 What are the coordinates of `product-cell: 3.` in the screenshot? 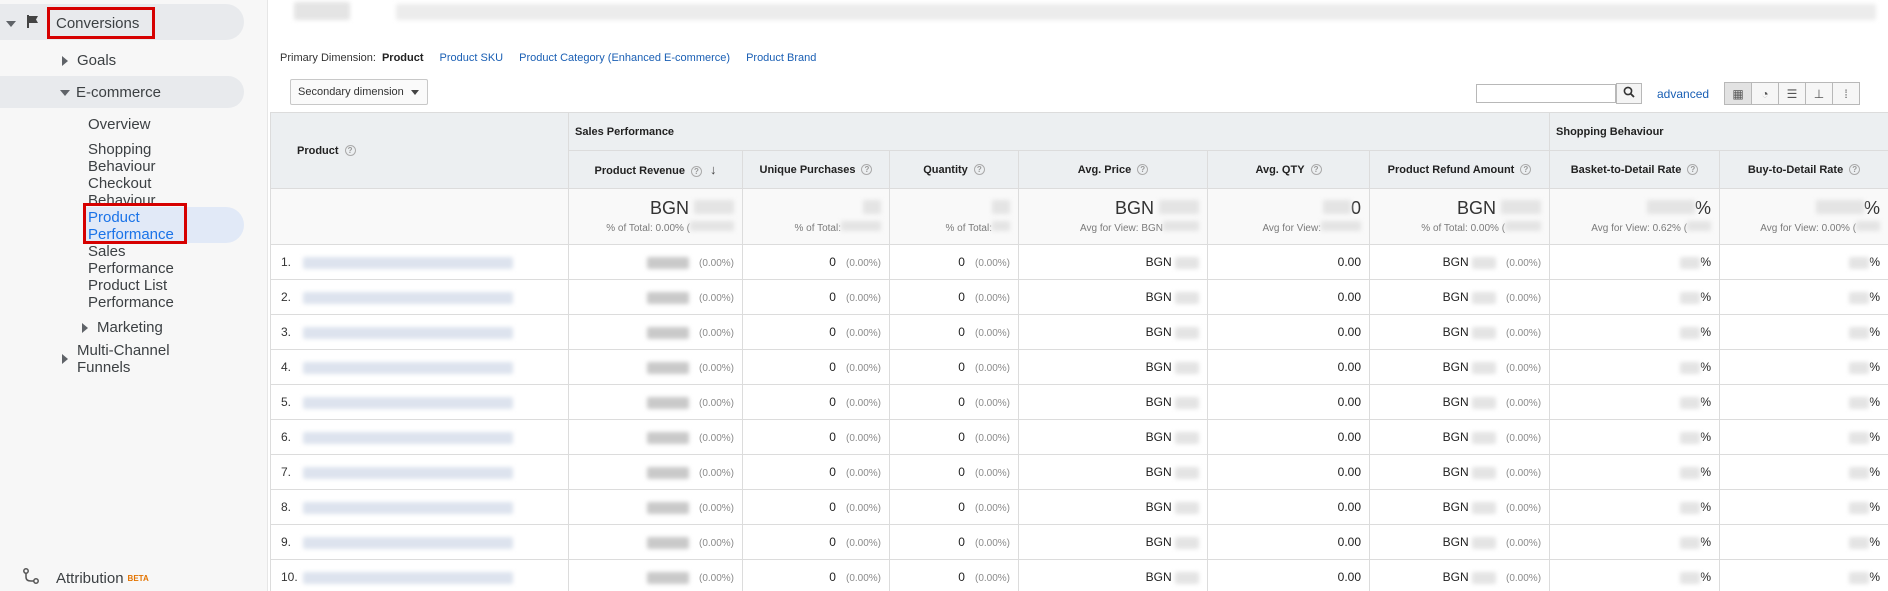 It's located at (419, 332).